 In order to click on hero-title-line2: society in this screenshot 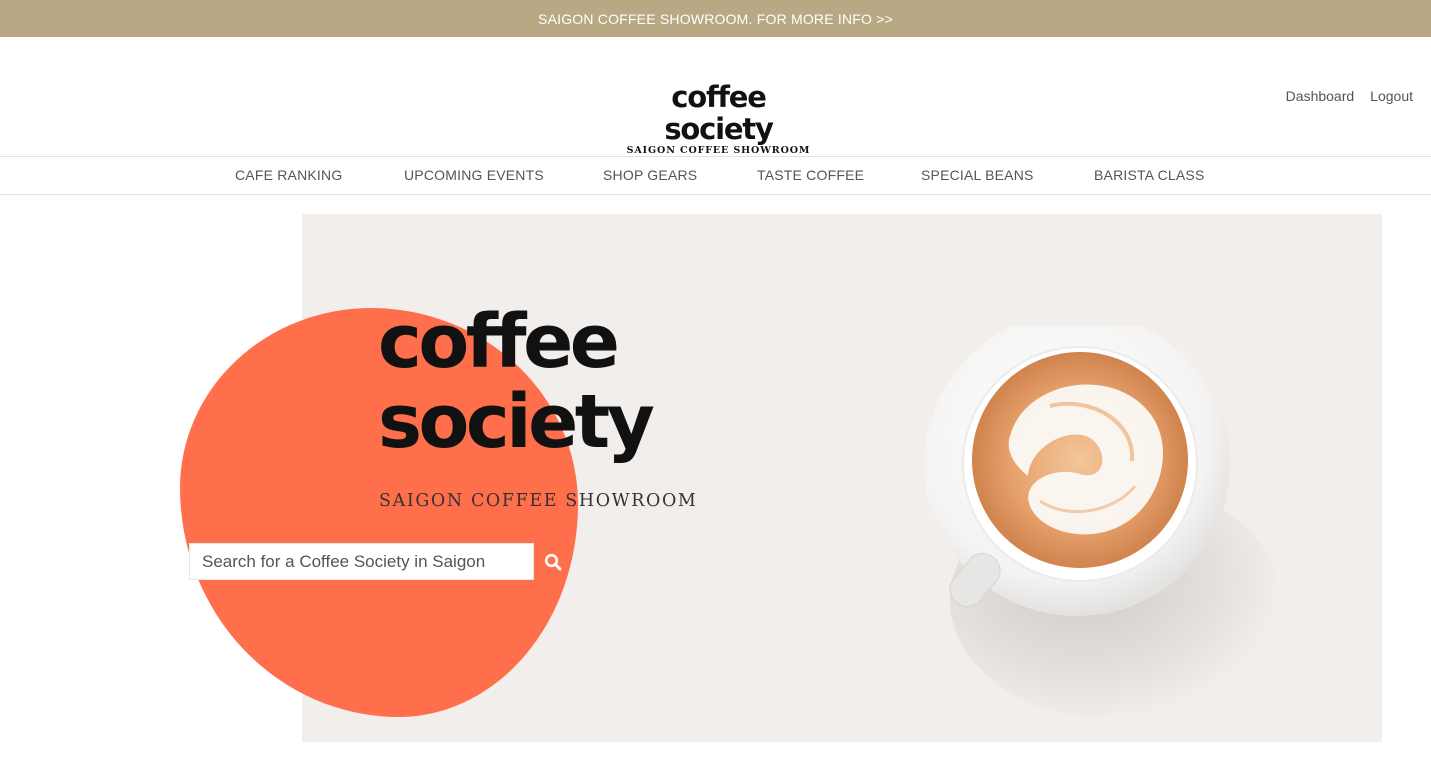, I will do `click(516, 422)`.